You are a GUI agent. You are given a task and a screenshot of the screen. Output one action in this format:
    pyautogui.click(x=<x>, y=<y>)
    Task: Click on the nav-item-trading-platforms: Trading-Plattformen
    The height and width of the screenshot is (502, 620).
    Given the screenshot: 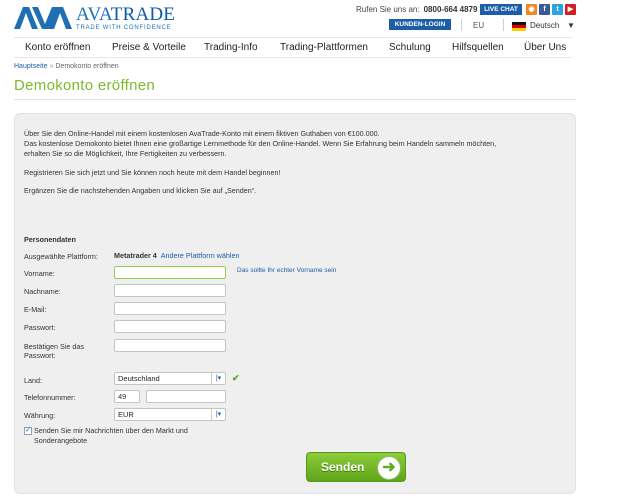 What is the action you would take?
    pyautogui.click(x=324, y=47)
    